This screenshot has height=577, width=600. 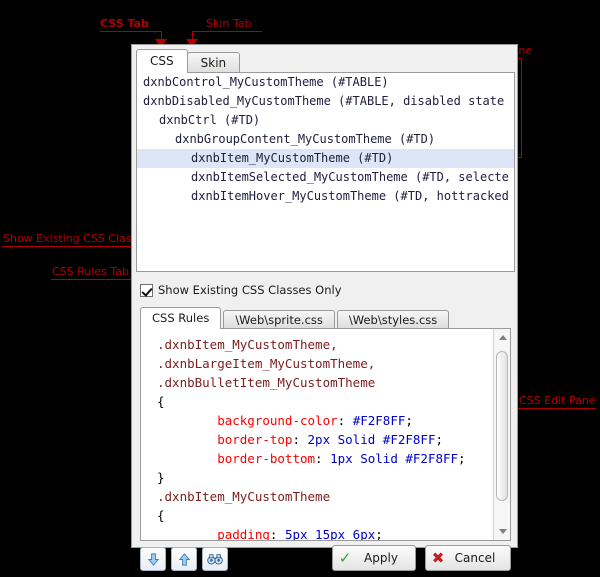 What do you see at coordinates (393, 319) in the screenshot?
I see `tab-styles-css: \Web\styles.css` at bounding box center [393, 319].